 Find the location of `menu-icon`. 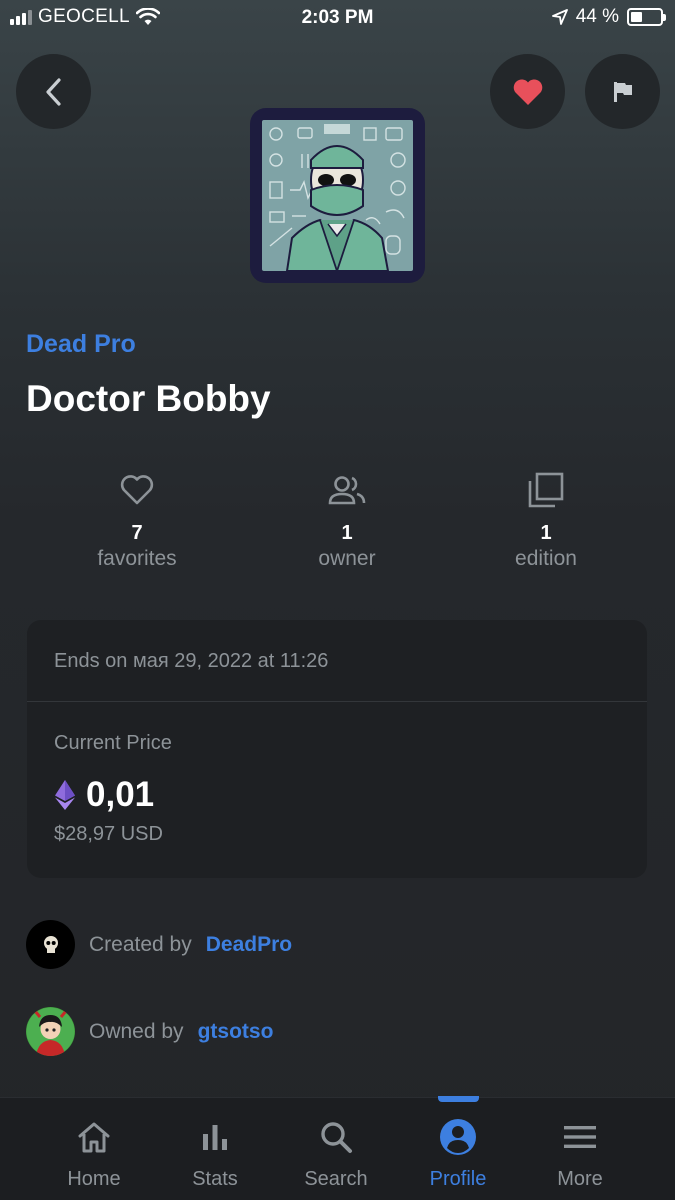

menu-icon is located at coordinates (580, 1137).